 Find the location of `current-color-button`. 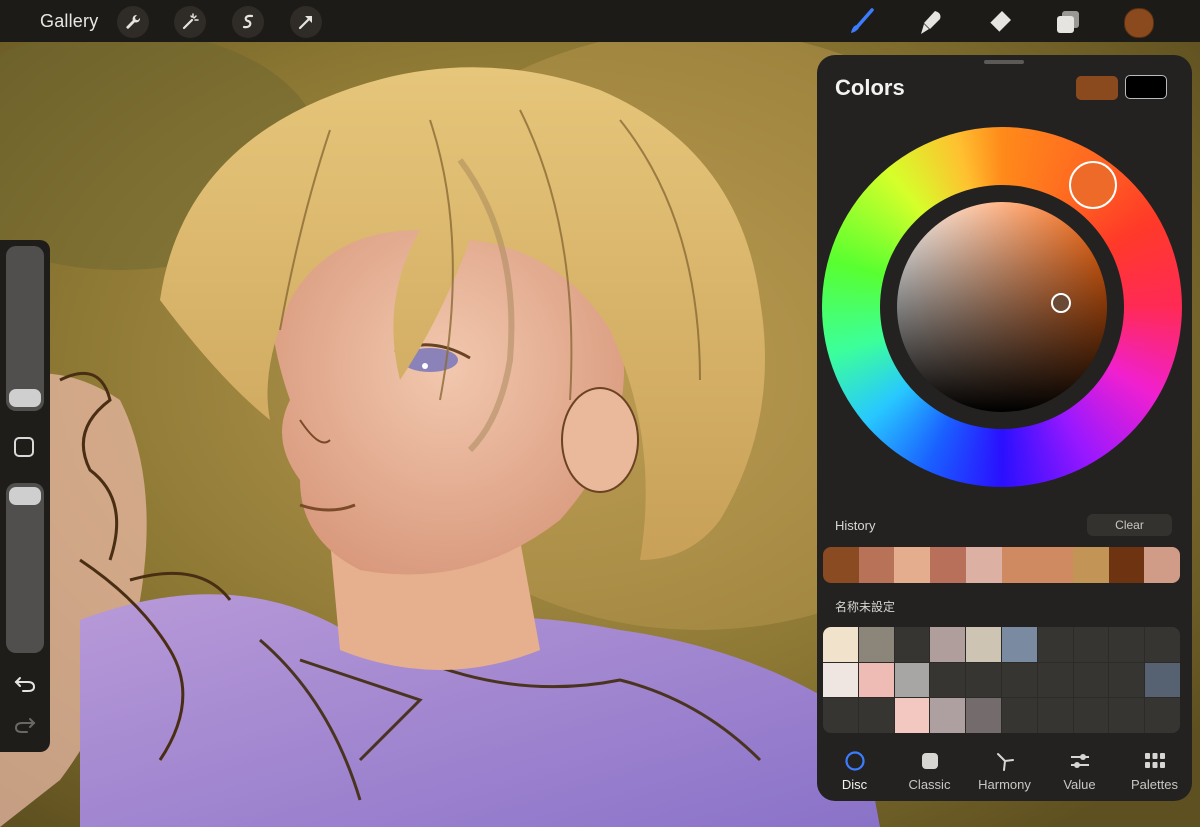

current-color-button is located at coordinates (1139, 23).